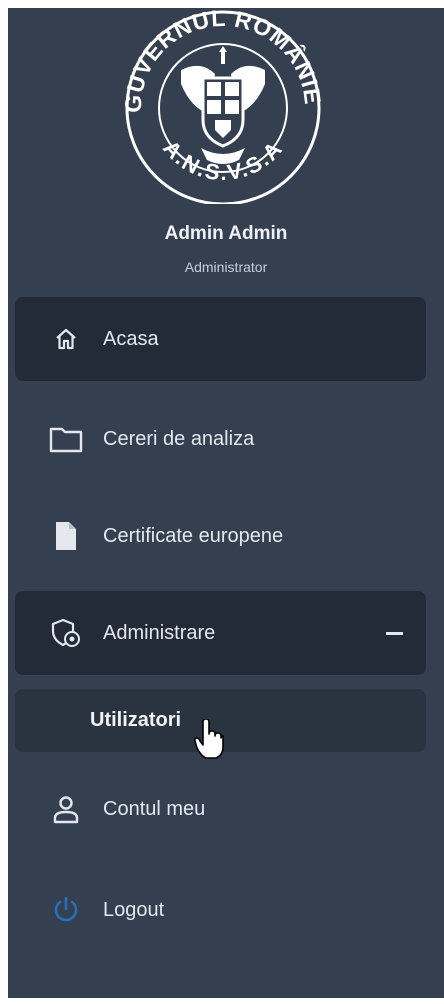 The image size is (444, 1004). I want to click on nav-item-label: Cereri de analiza, so click(179, 438).